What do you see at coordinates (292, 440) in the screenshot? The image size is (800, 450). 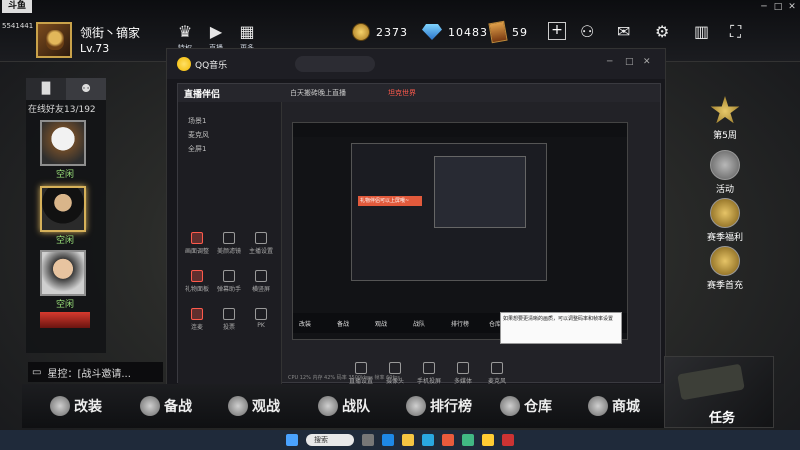 I see `windows-start-icon` at bounding box center [292, 440].